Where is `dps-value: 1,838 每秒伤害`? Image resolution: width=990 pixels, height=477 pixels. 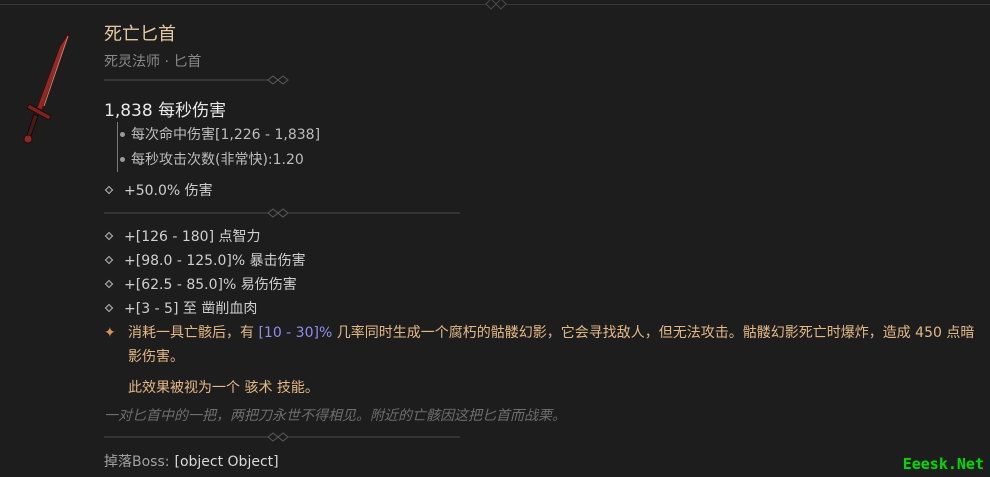
dps-value: 1,838 每秒伤害 is located at coordinates (165, 111).